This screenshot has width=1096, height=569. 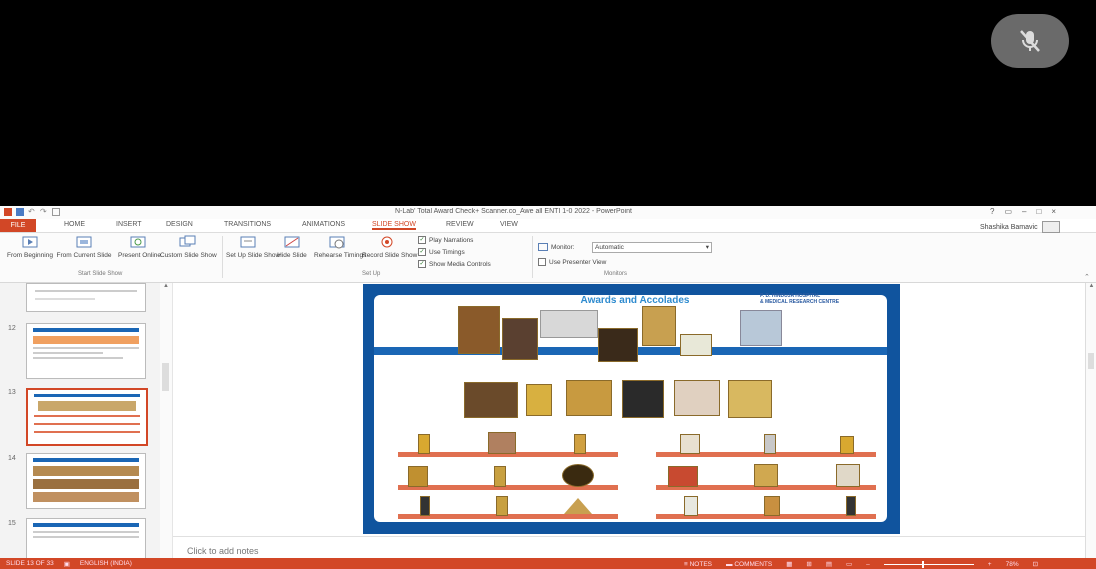 I want to click on use-presenter-view-checkbox: Use Presenter View, so click(x=572, y=262).